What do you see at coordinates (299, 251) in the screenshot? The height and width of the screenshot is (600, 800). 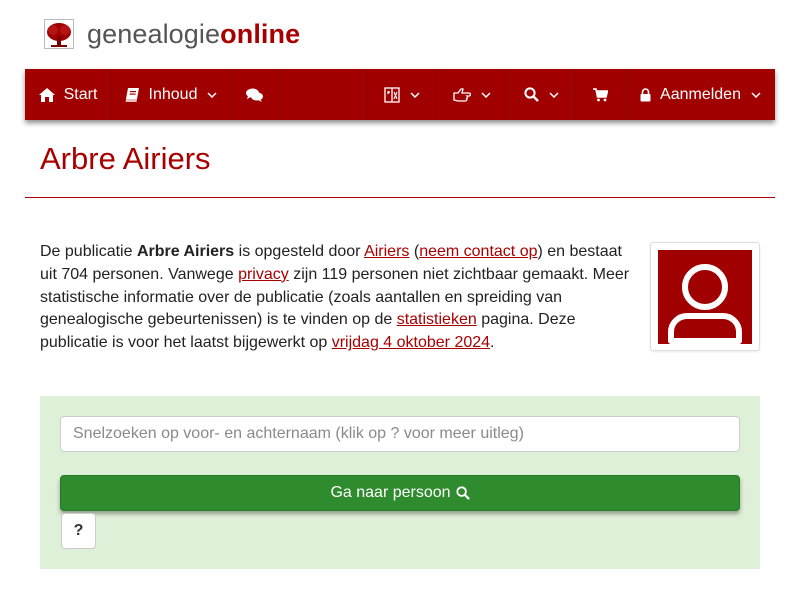 I see `intro-text: is opgesteld door` at bounding box center [299, 251].